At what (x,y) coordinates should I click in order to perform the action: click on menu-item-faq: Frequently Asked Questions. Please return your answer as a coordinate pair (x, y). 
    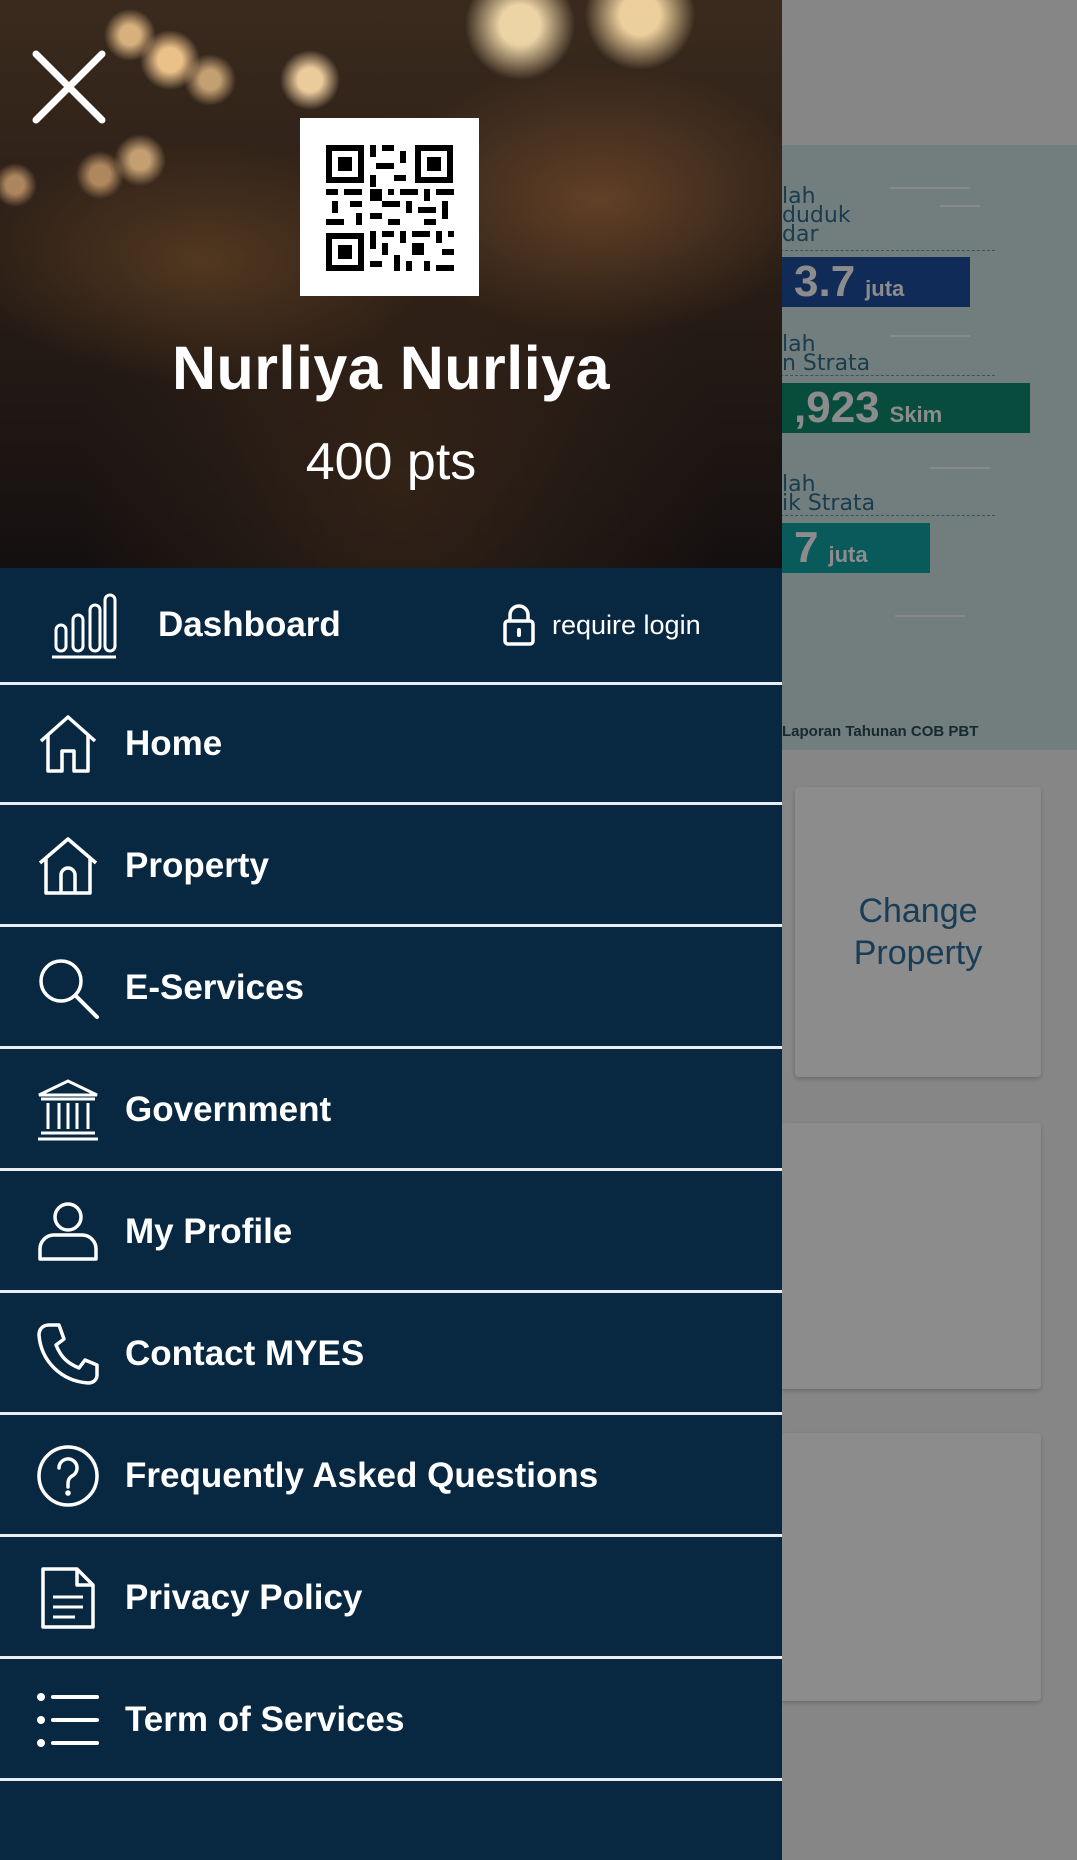
    Looking at the image, I should click on (391, 1477).